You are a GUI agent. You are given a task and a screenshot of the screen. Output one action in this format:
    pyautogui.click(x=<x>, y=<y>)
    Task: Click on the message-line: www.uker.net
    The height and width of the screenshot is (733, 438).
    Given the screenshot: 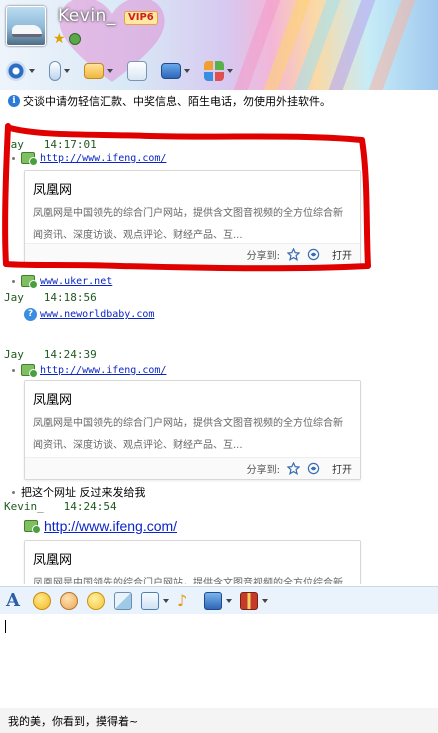 What is the action you would take?
    pyautogui.click(x=62, y=282)
    